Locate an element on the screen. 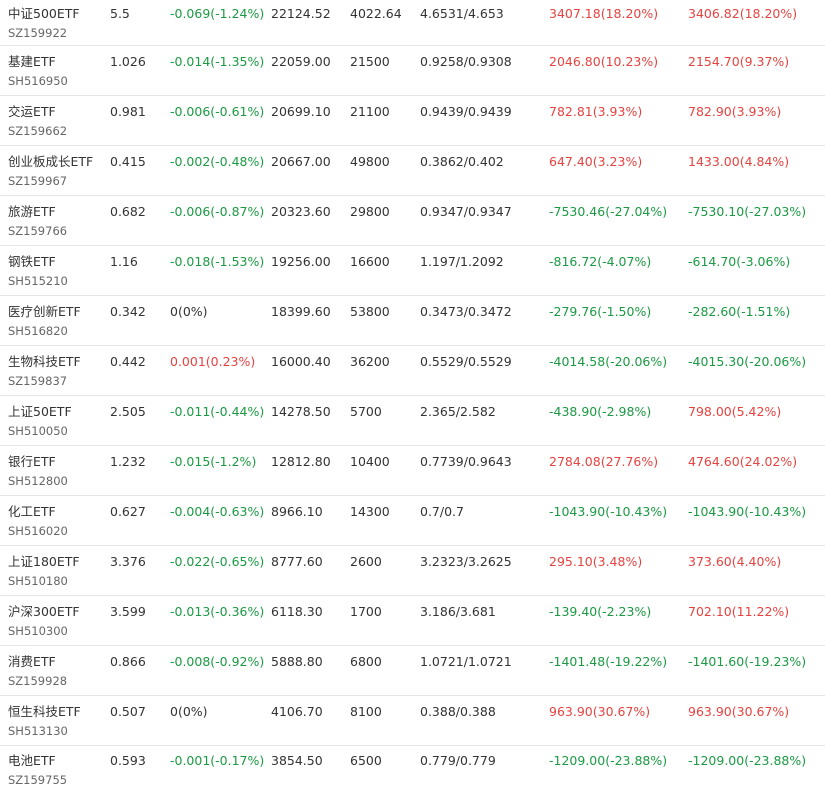 This screenshot has width=825, height=797. price-cell: 5.5 is located at coordinates (140, 23).